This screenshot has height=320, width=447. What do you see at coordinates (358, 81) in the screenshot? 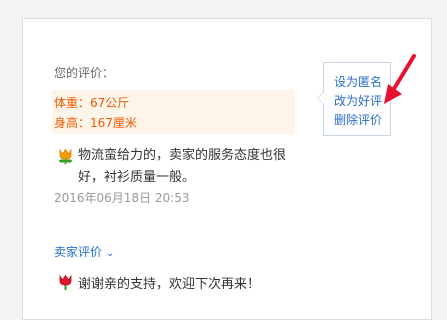
I see `set-anonymous-link: 设为匿名` at bounding box center [358, 81].